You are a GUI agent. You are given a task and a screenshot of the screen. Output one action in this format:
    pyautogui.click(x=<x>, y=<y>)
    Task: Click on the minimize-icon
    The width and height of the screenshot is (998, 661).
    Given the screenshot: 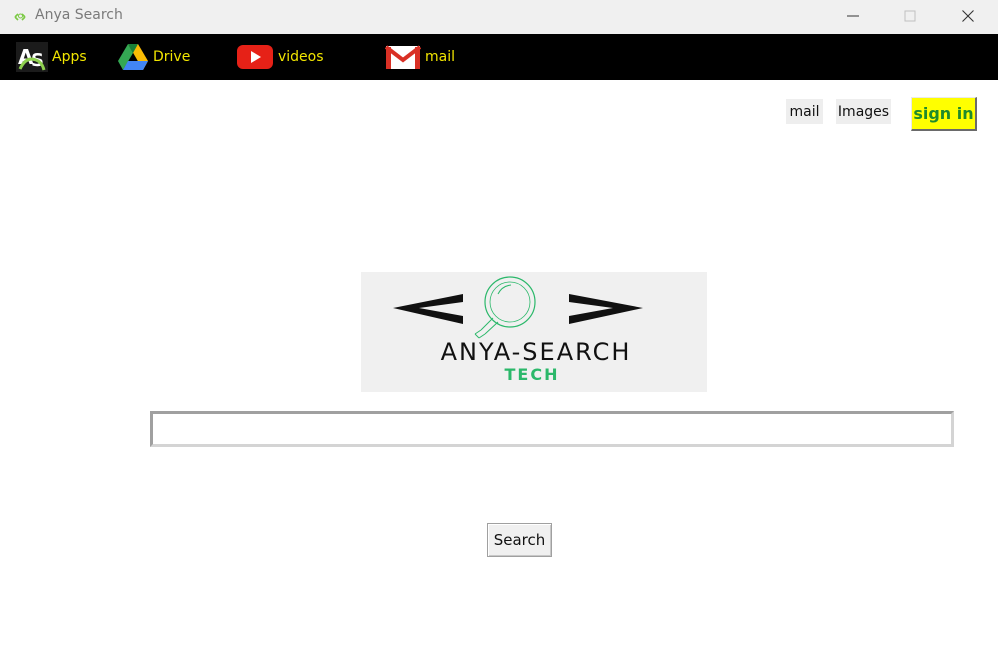 What is the action you would take?
    pyautogui.click(x=853, y=16)
    